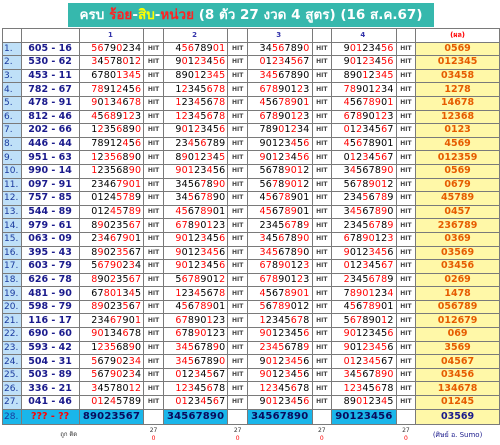 The image size is (500, 445). I want to click on result-digits: 012359, so click(457, 157).